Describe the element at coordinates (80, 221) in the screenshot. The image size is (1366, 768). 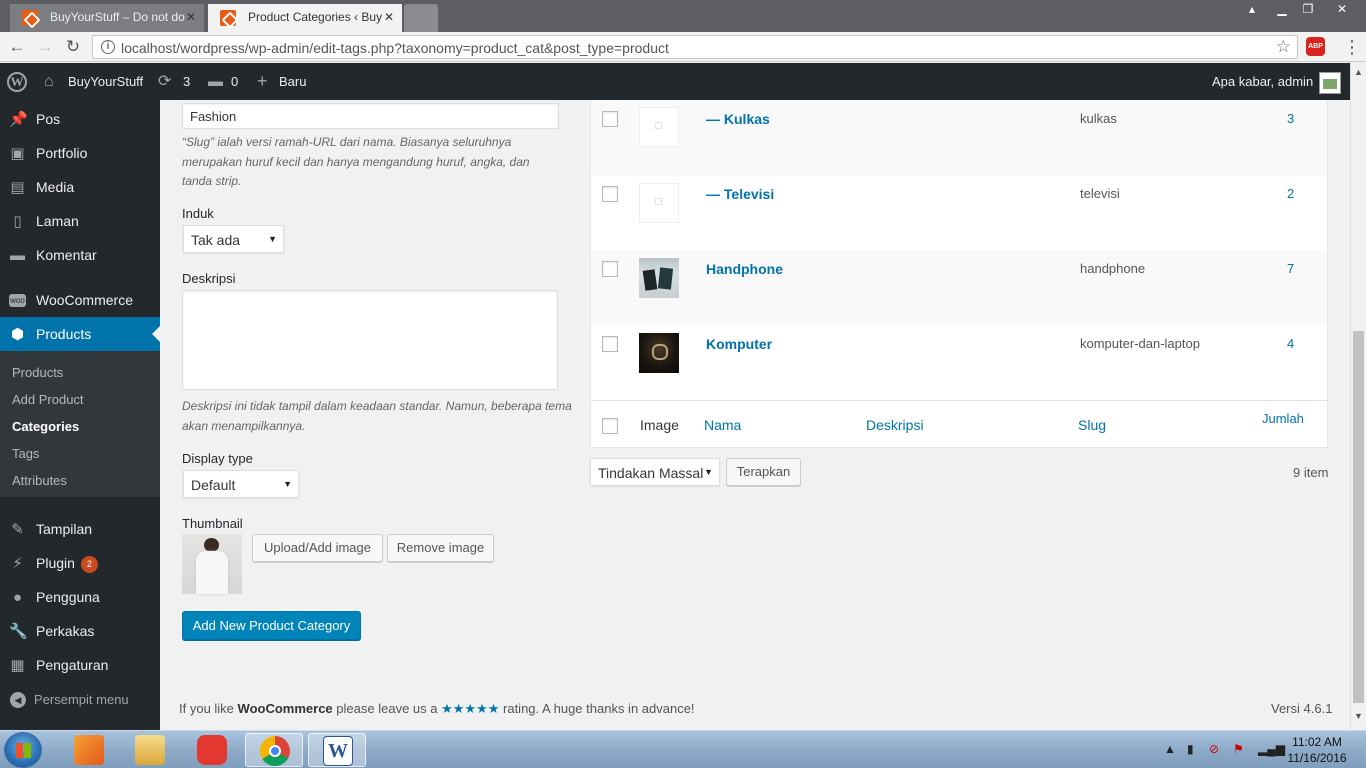
I see `sidebar-item-laman: ▯ Laman` at that location.